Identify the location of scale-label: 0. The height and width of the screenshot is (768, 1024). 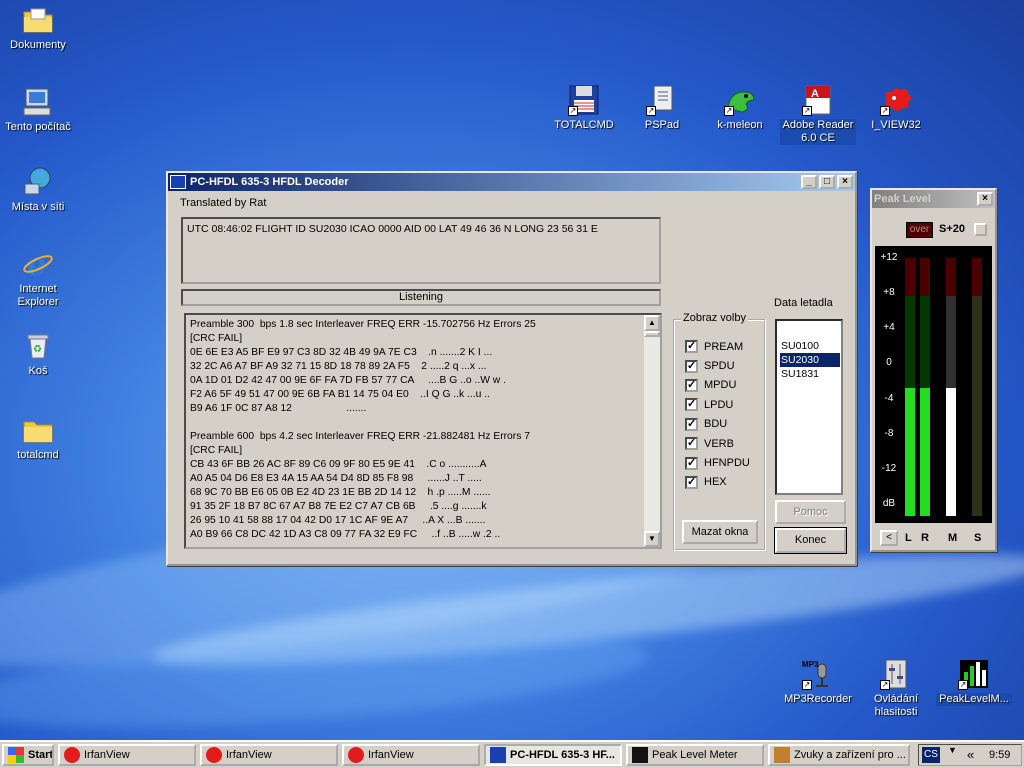
(889, 362).